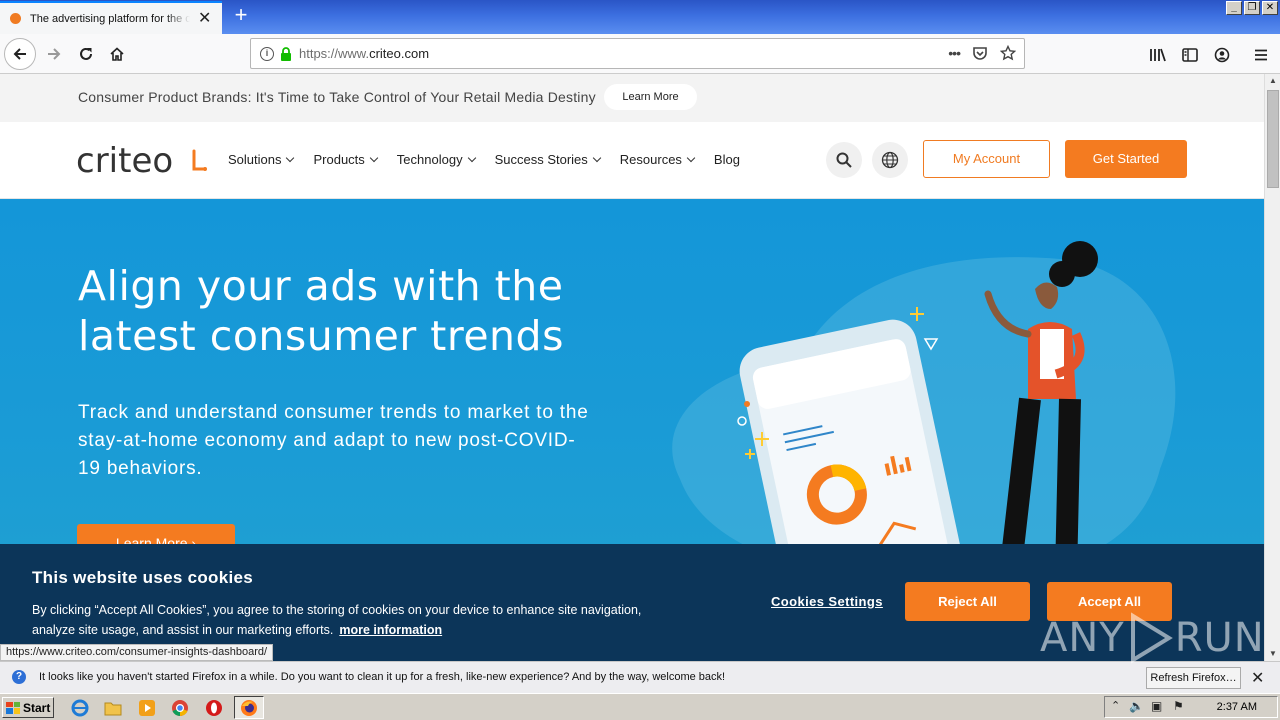  Describe the element at coordinates (1272, 81) in the screenshot. I see `scroll-up-arrow-icon: ▲` at that location.